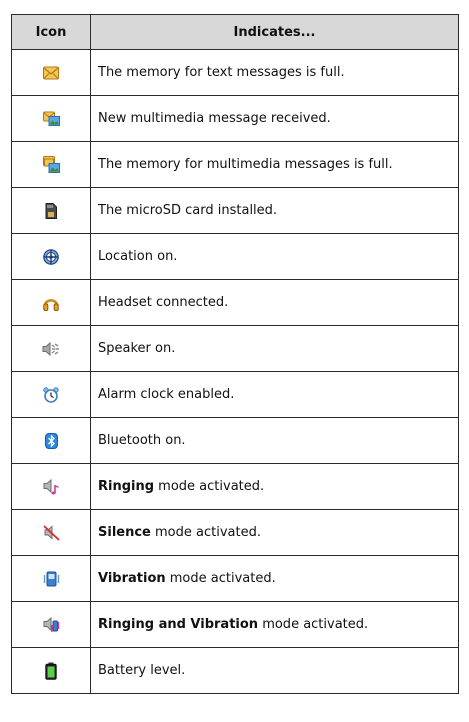 This screenshot has width=469, height=722. I want to click on description-cell: Battery level., so click(274, 670).